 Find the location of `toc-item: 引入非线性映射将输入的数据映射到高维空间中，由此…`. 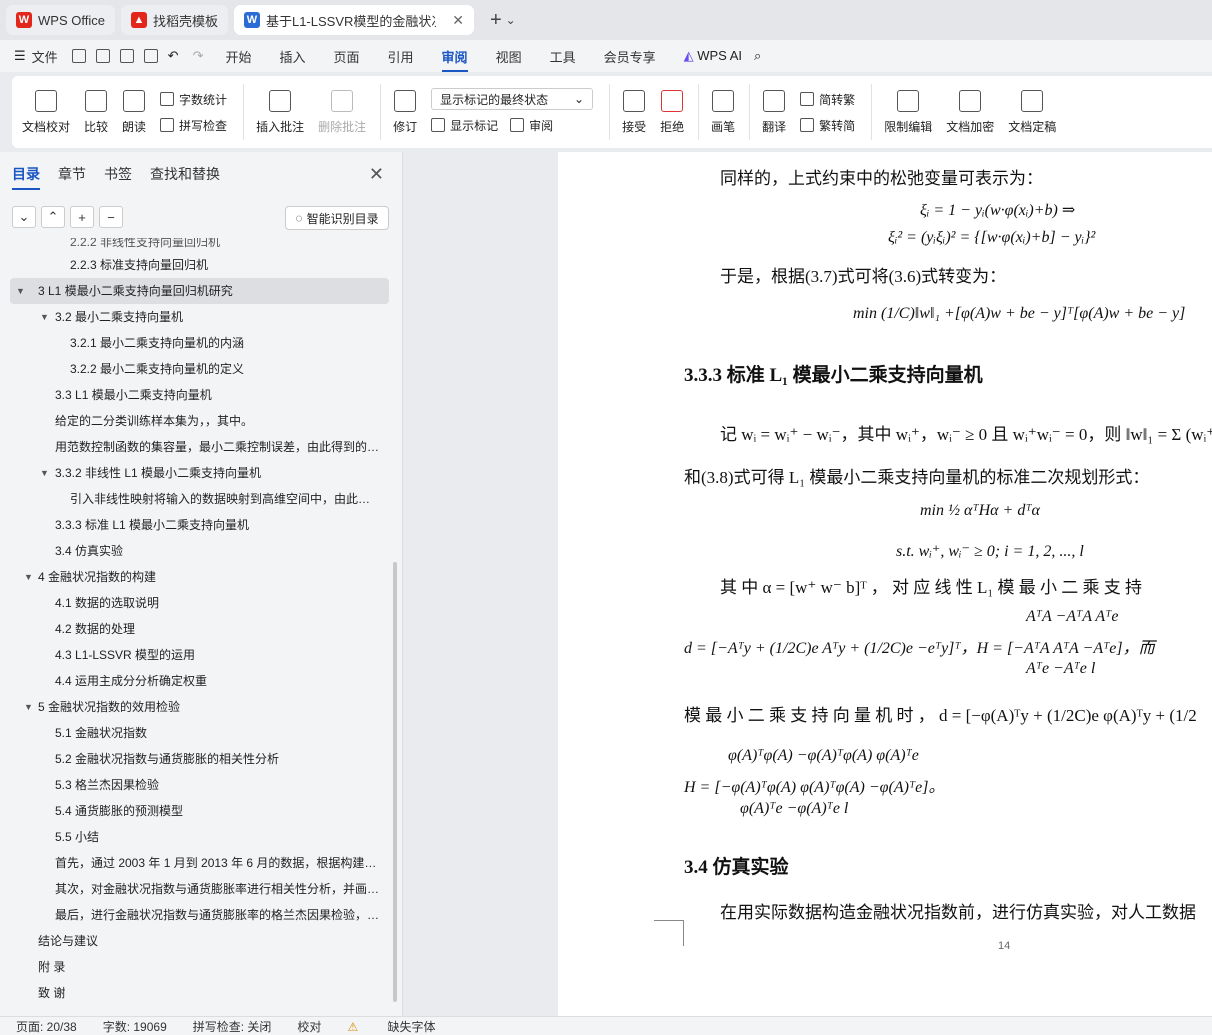

toc-item: 引入非线性映射将输入的数据映射到高维空间中，由此… is located at coordinates (190, 499).